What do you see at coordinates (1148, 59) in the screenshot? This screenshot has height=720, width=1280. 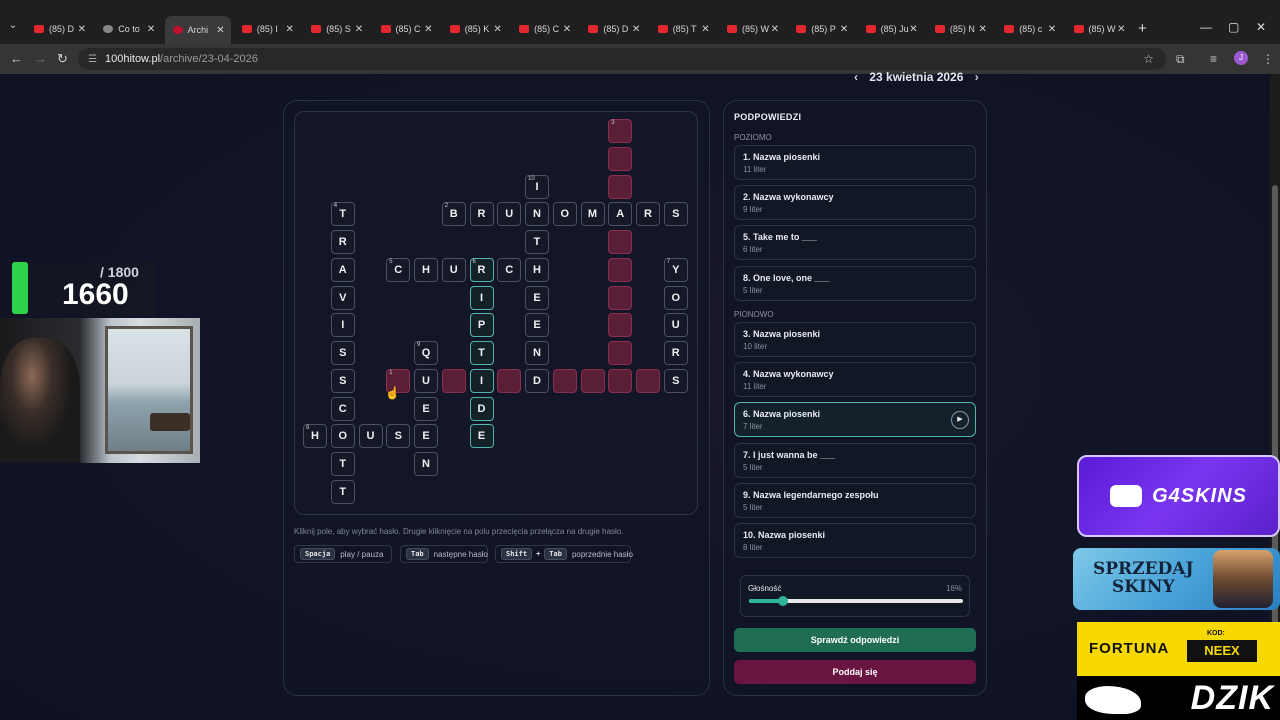 I see `bookmark-star-icon: ☆` at bounding box center [1148, 59].